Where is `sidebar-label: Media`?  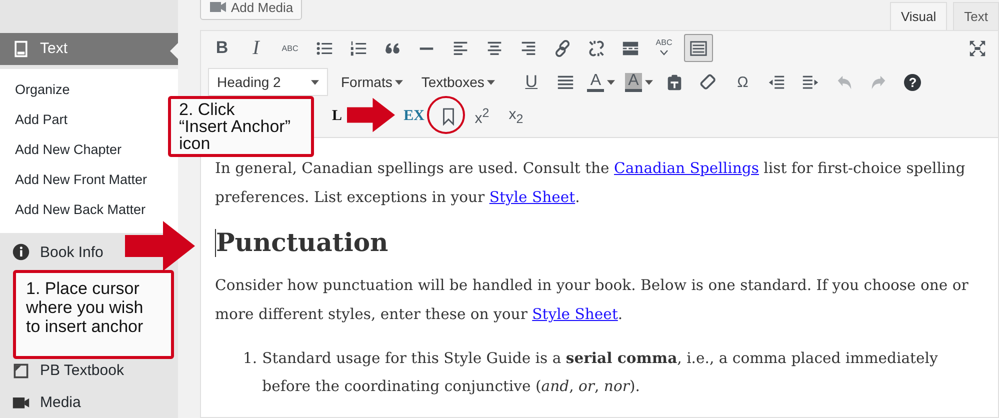 sidebar-label: Media is located at coordinates (60, 402).